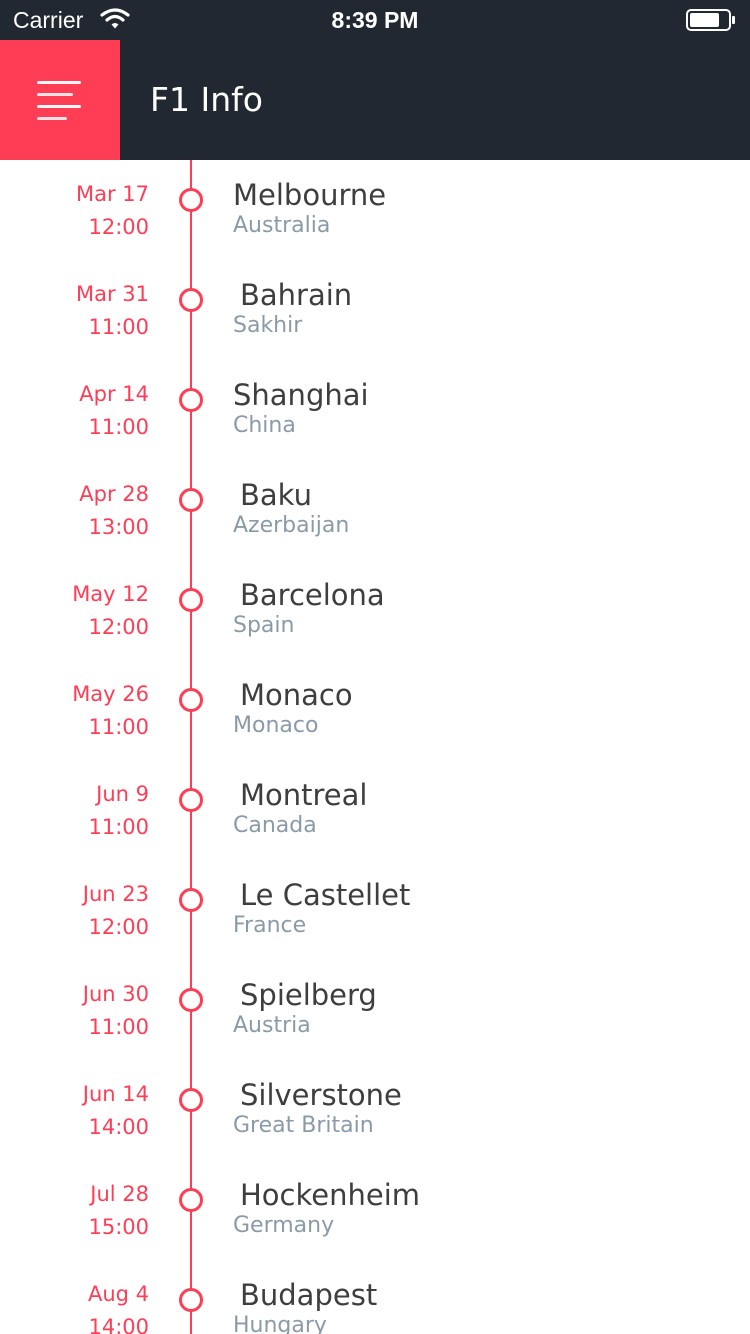 This screenshot has height=1334, width=750. What do you see at coordinates (268, 325) in the screenshot?
I see `race-country: Sakhir` at bounding box center [268, 325].